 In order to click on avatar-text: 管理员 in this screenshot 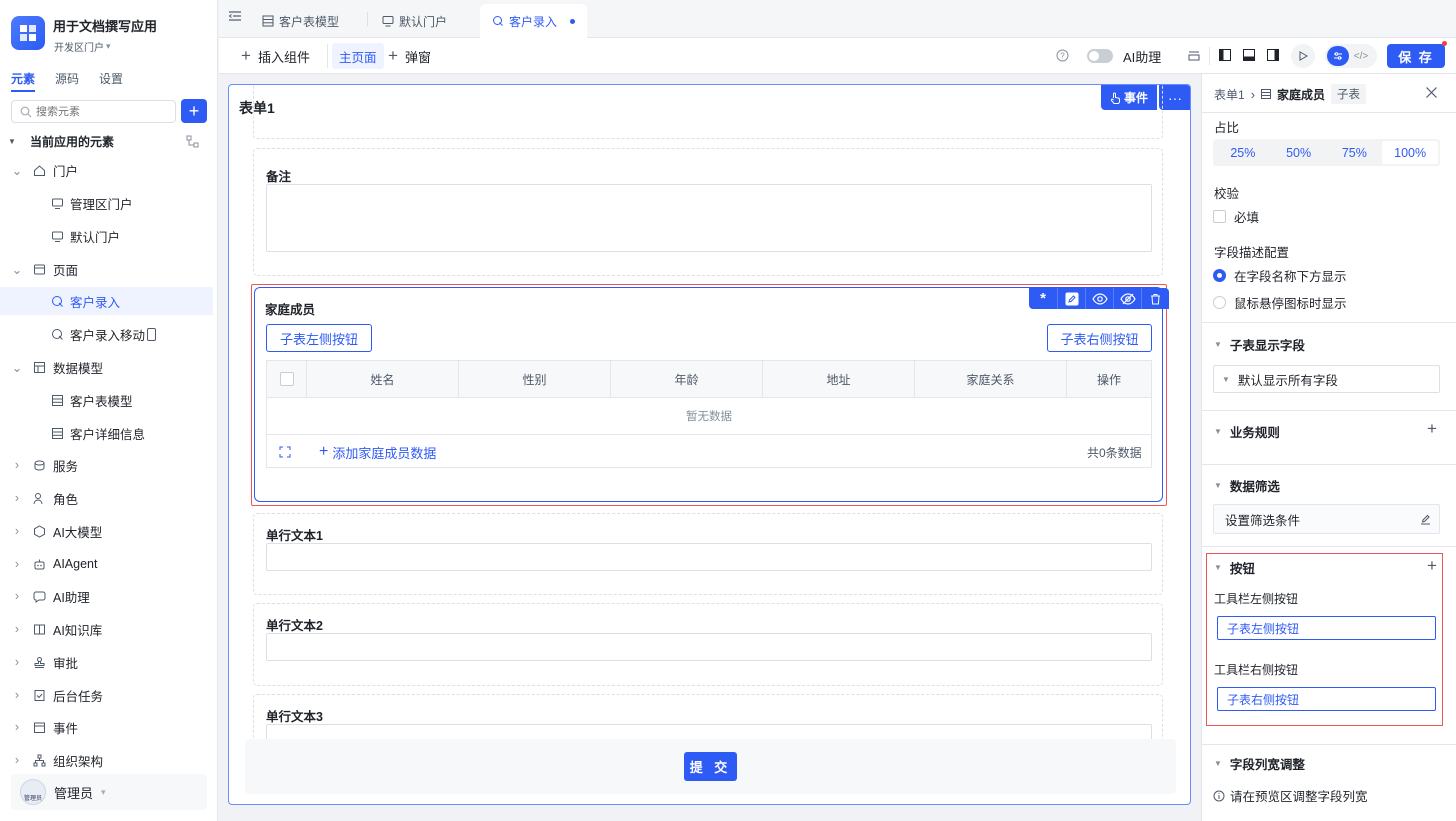, I will do `click(32, 799)`.